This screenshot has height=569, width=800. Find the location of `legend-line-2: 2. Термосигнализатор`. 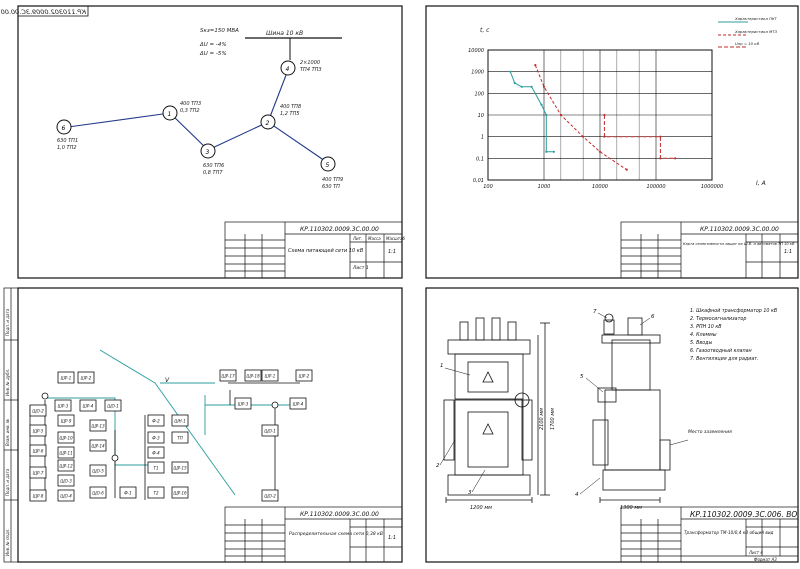

legend-line-2: 2. Термосигнализатор is located at coordinates (718, 319).